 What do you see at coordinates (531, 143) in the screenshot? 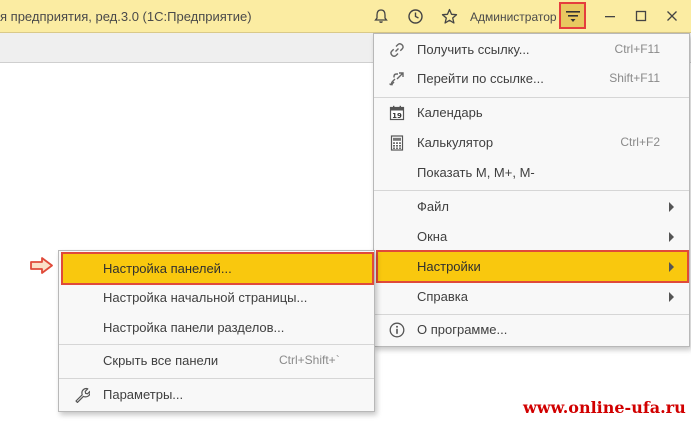
I see `menu-item-calculator: Калькулятор Ctrl+F2` at bounding box center [531, 143].